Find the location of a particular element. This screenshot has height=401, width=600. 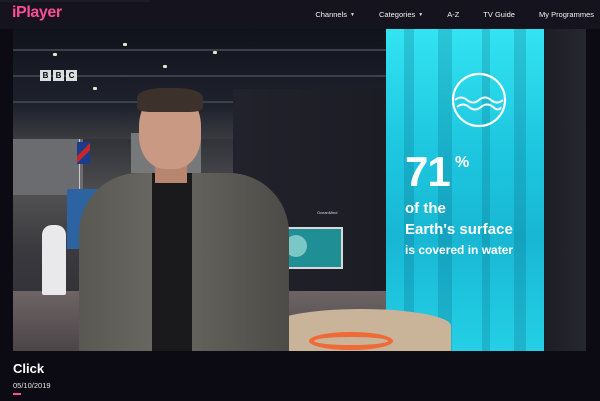

programme-date: 05/10/2019 is located at coordinates (32, 385).